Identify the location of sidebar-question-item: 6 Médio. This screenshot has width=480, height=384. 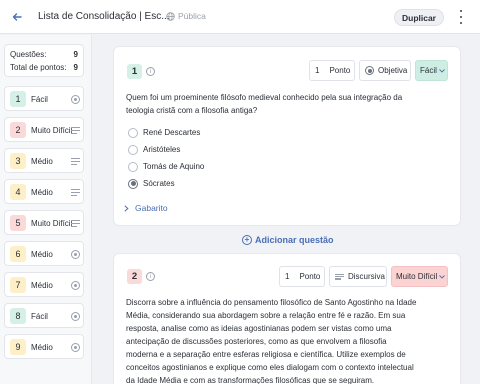
(44, 253).